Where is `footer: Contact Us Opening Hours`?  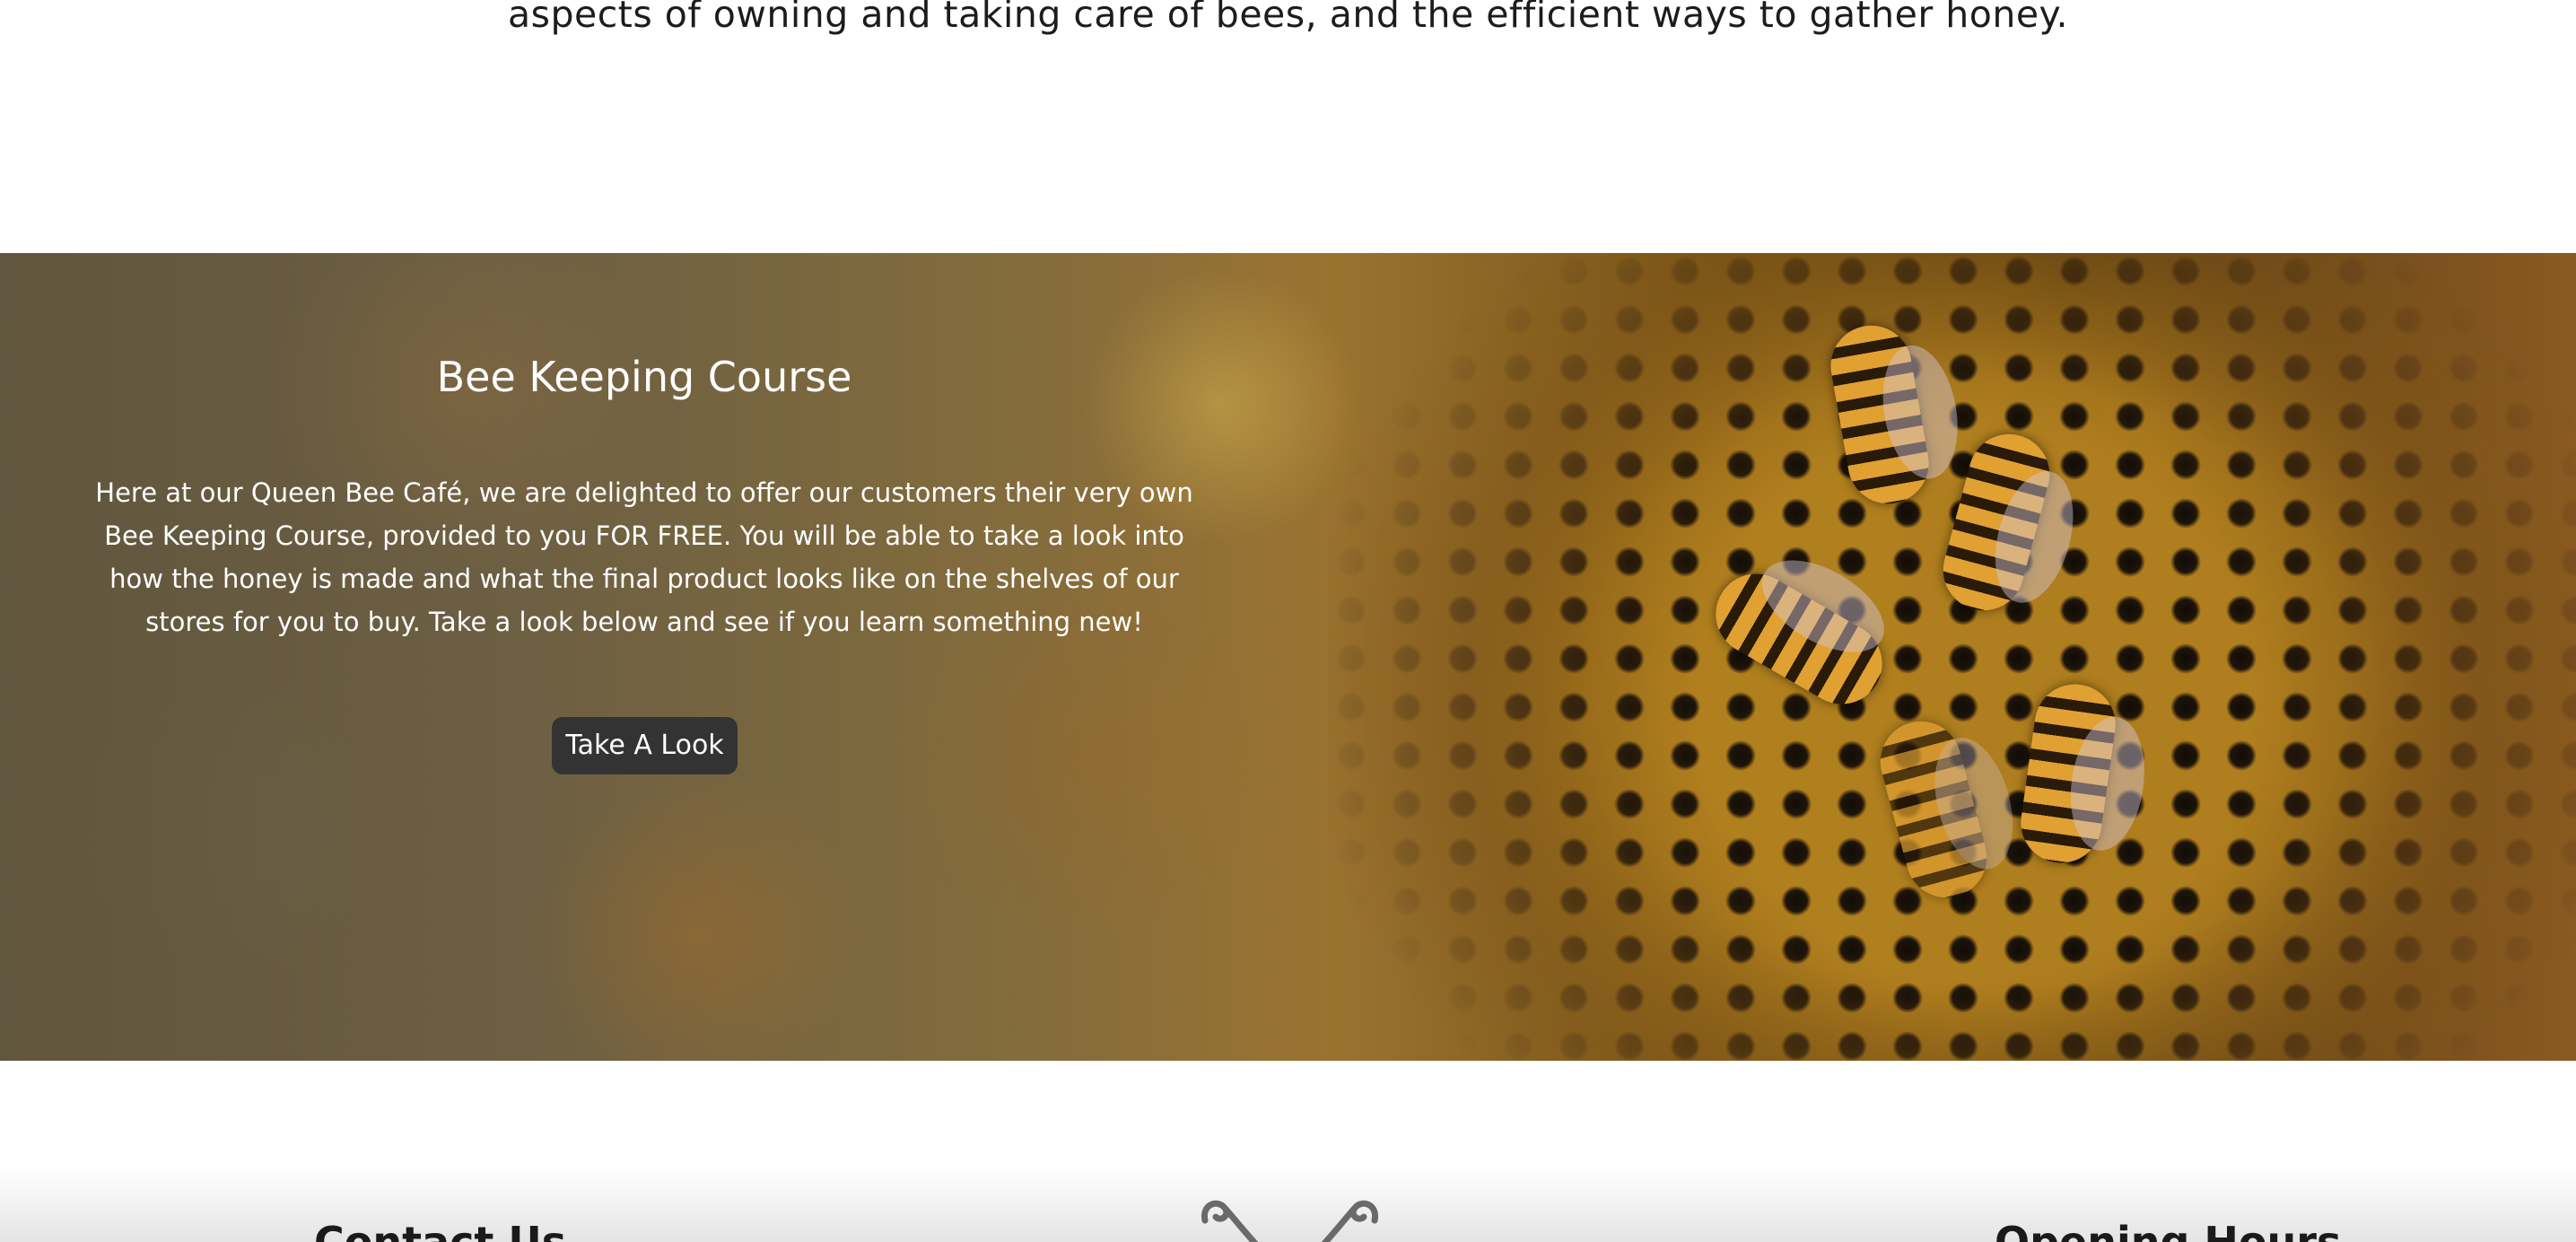
footer: Contact Us Opening Hours is located at coordinates (1288, 1152).